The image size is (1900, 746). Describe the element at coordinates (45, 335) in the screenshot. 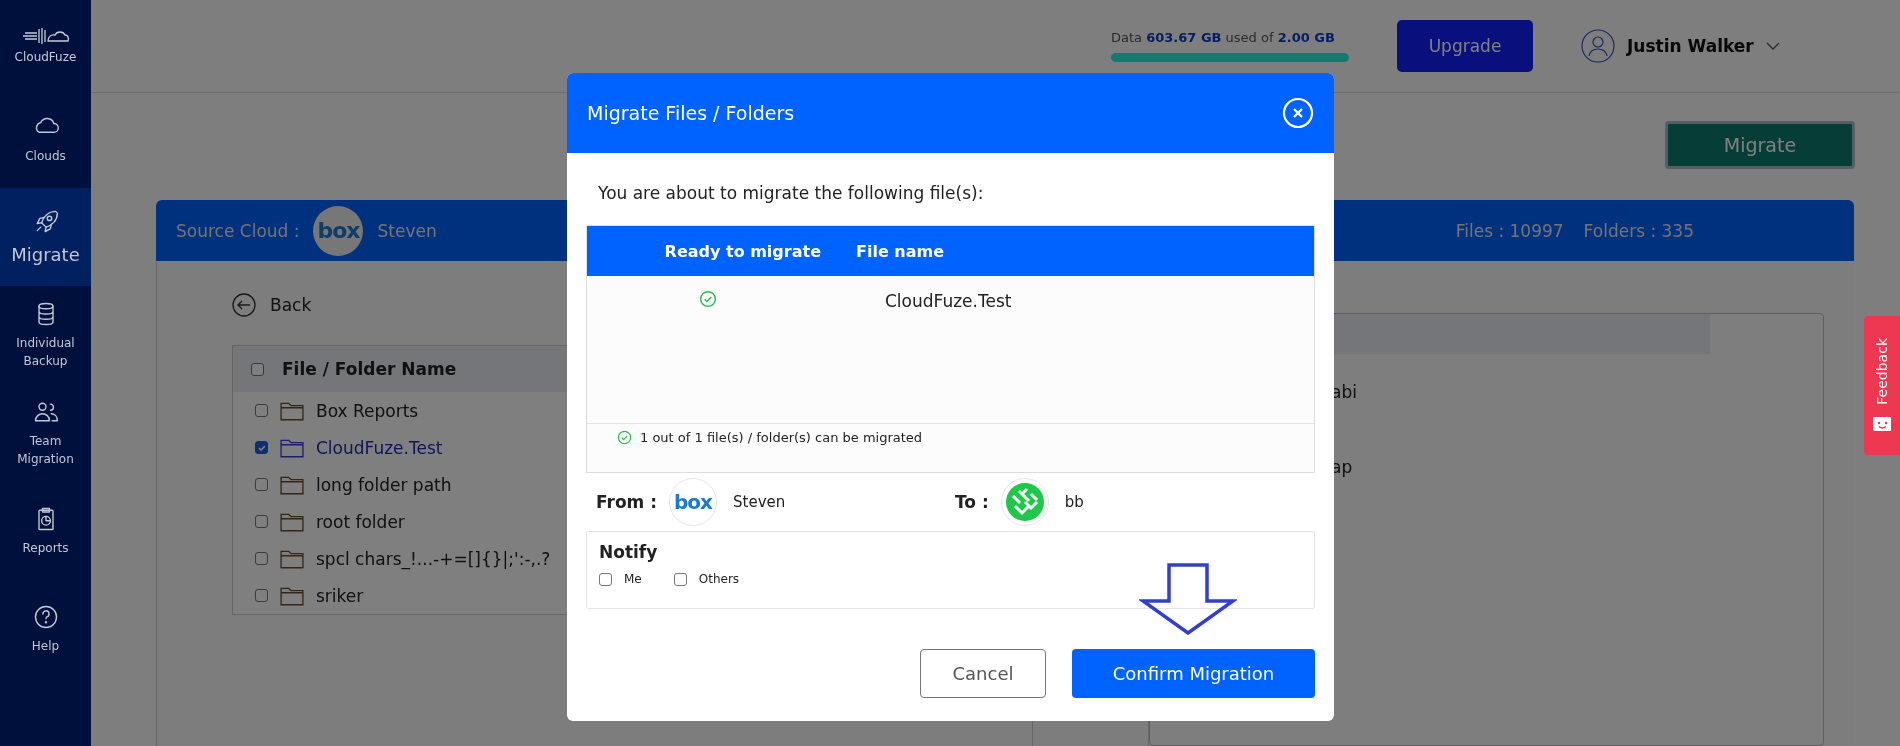

I see `nav-item: Individual Backup` at that location.